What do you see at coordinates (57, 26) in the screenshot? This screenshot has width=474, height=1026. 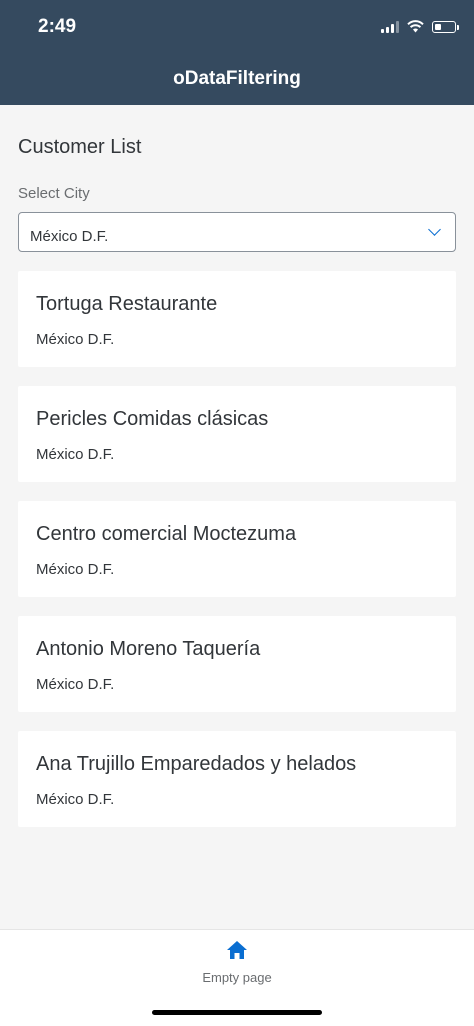 I see `status-time: 2:49` at bounding box center [57, 26].